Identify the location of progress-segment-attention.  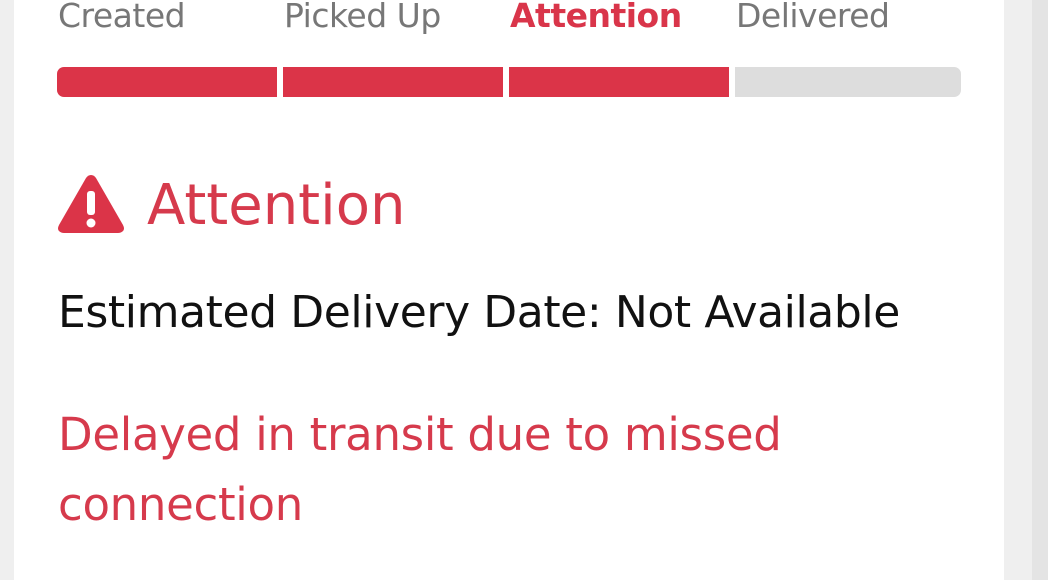
(619, 82).